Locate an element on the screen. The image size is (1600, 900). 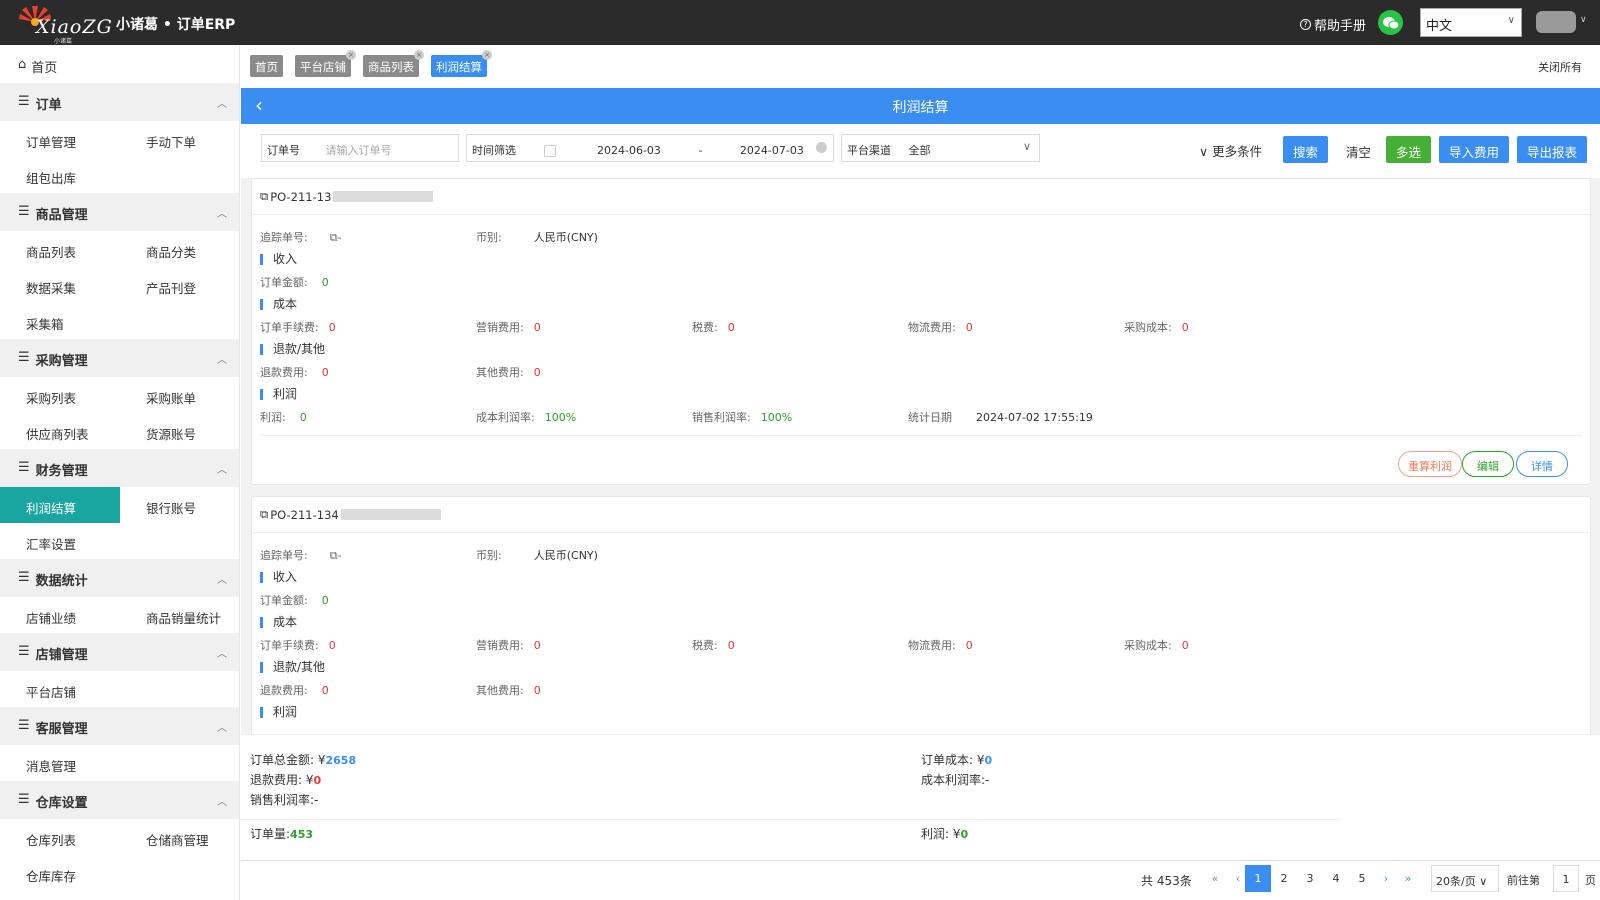
prev-page-icon: ‹ is located at coordinates (1238, 878).